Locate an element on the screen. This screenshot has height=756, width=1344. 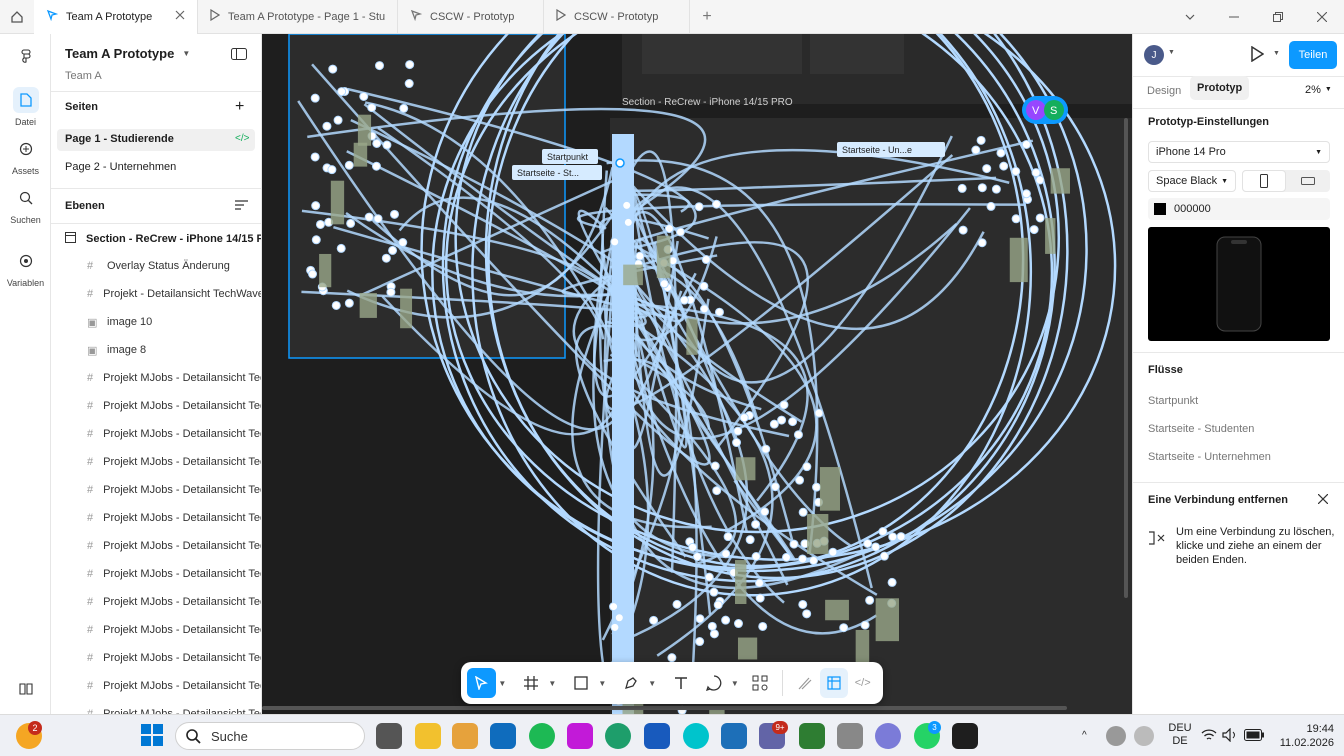
shape-tool-button is located at coordinates (581, 683).